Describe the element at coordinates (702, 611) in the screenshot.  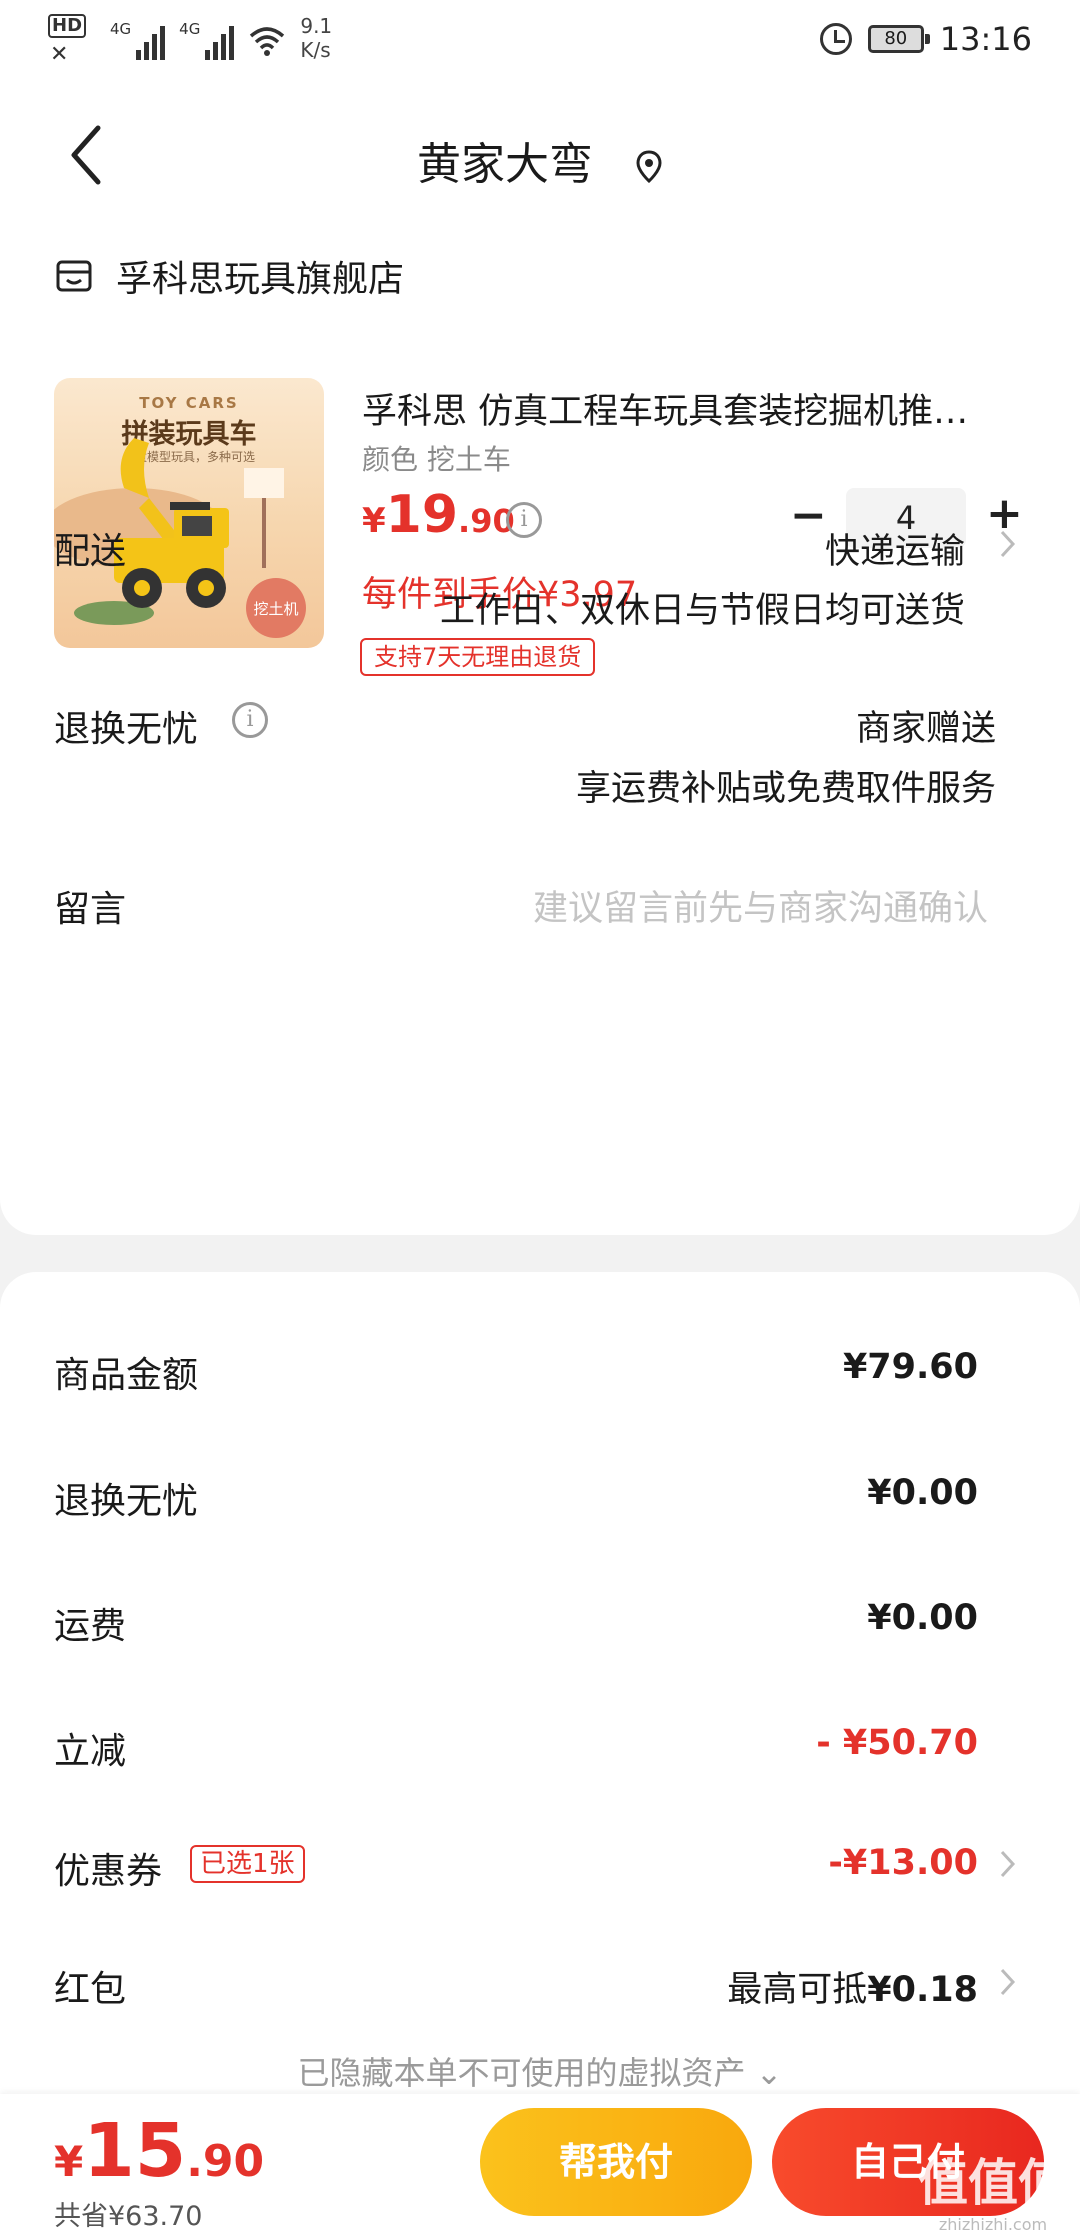
I see `delivery-note: 工作日、双休日与节假日均可送货` at that location.